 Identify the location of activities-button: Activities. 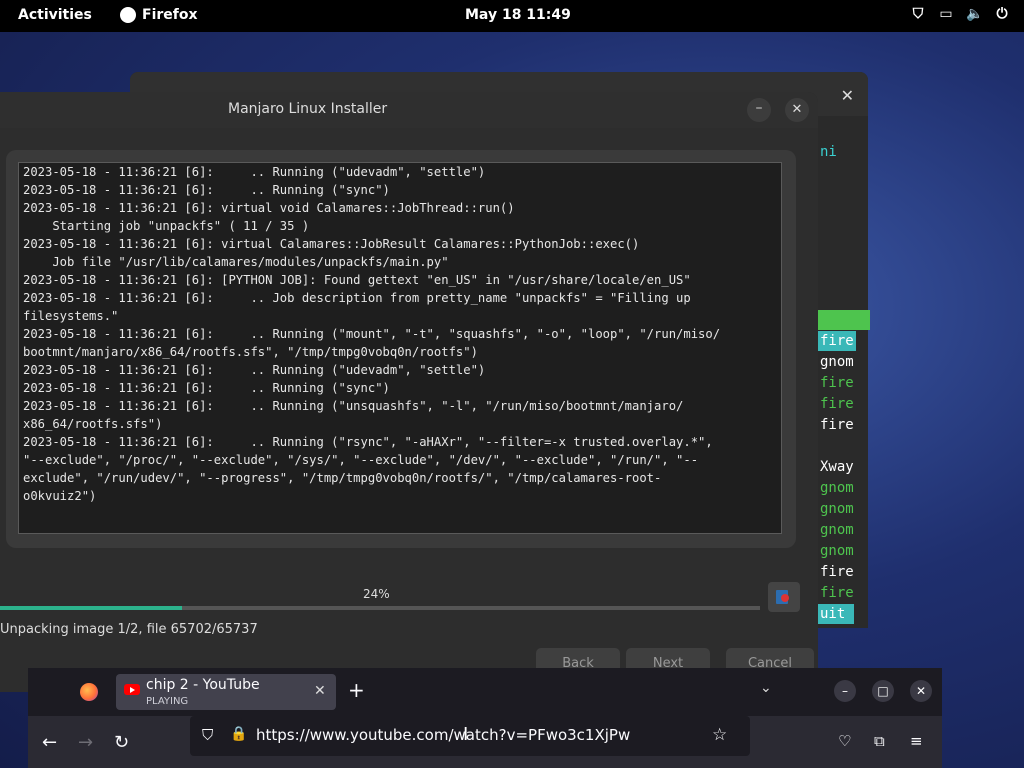
(55, 15).